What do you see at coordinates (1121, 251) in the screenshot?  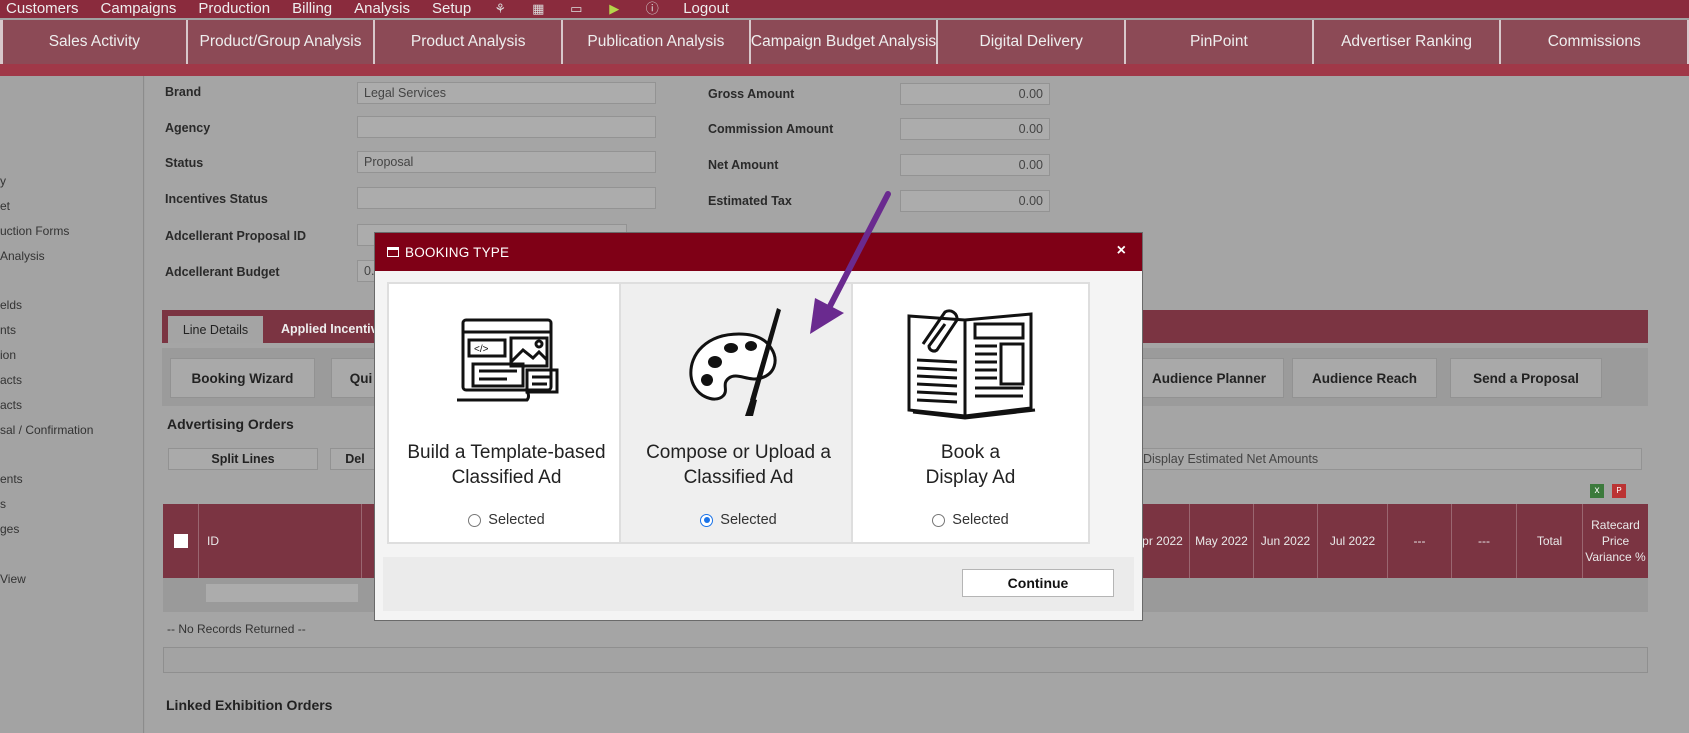 I see `close-button: ×` at bounding box center [1121, 251].